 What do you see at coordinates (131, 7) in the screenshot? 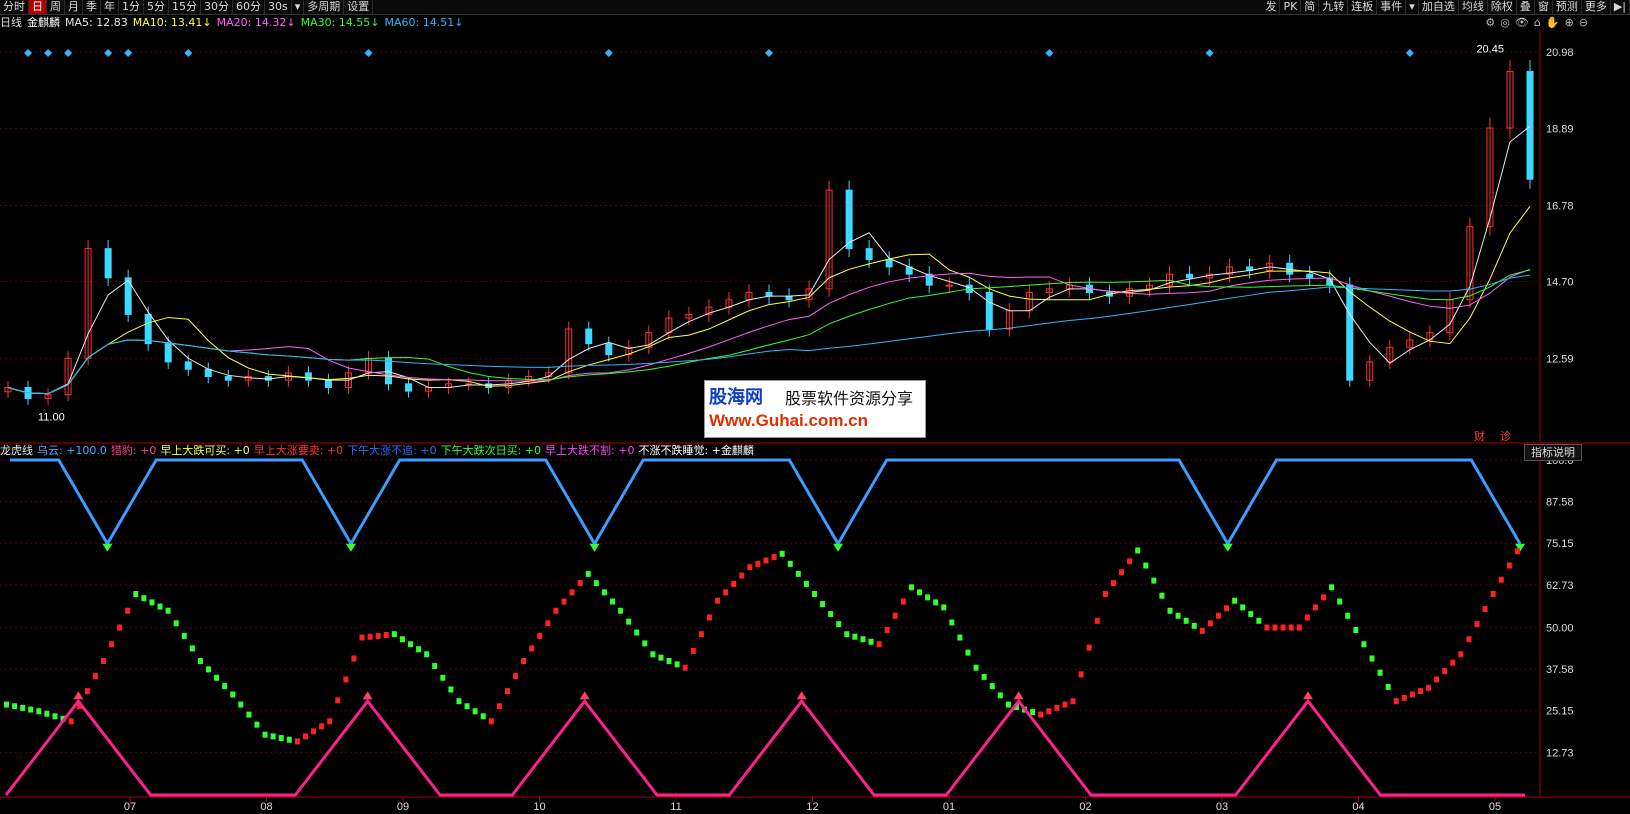
I see `period-tab-6: 1分` at bounding box center [131, 7].